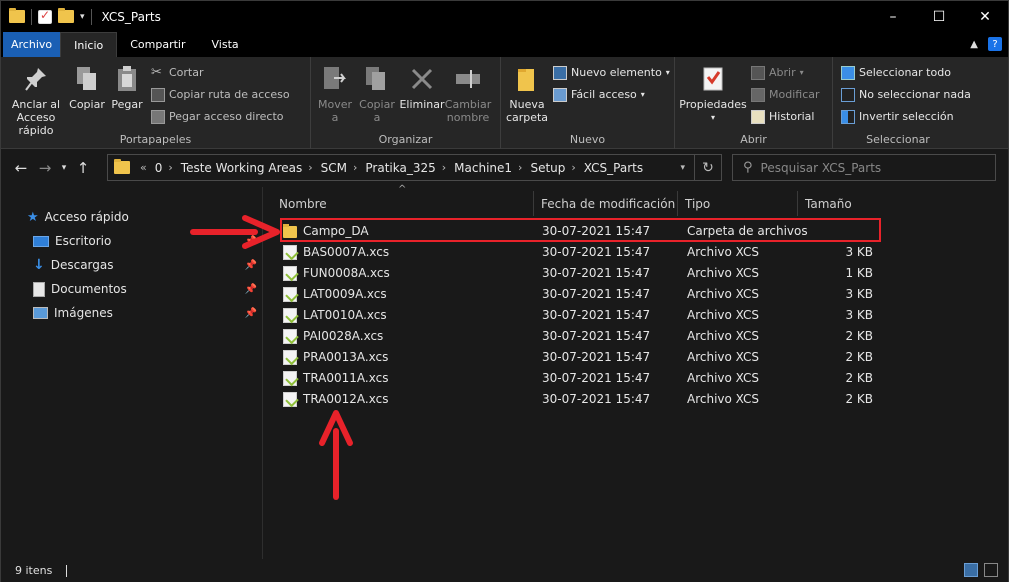 Image resolution: width=1009 pixels, height=582 pixels. What do you see at coordinates (547, 168) in the screenshot?
I see `breadcrumb-item: Setup` at bounding box center [547, 168].